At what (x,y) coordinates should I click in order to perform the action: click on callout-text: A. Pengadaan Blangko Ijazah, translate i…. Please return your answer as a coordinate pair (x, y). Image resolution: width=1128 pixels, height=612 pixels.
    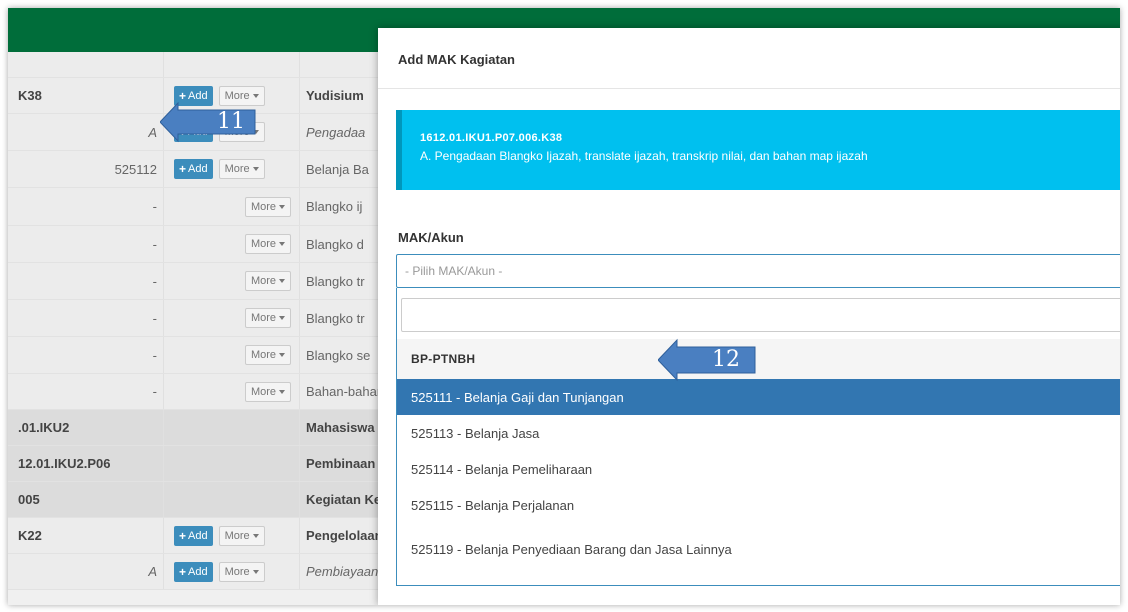
    Looking at the image, I should click on (644, 156).